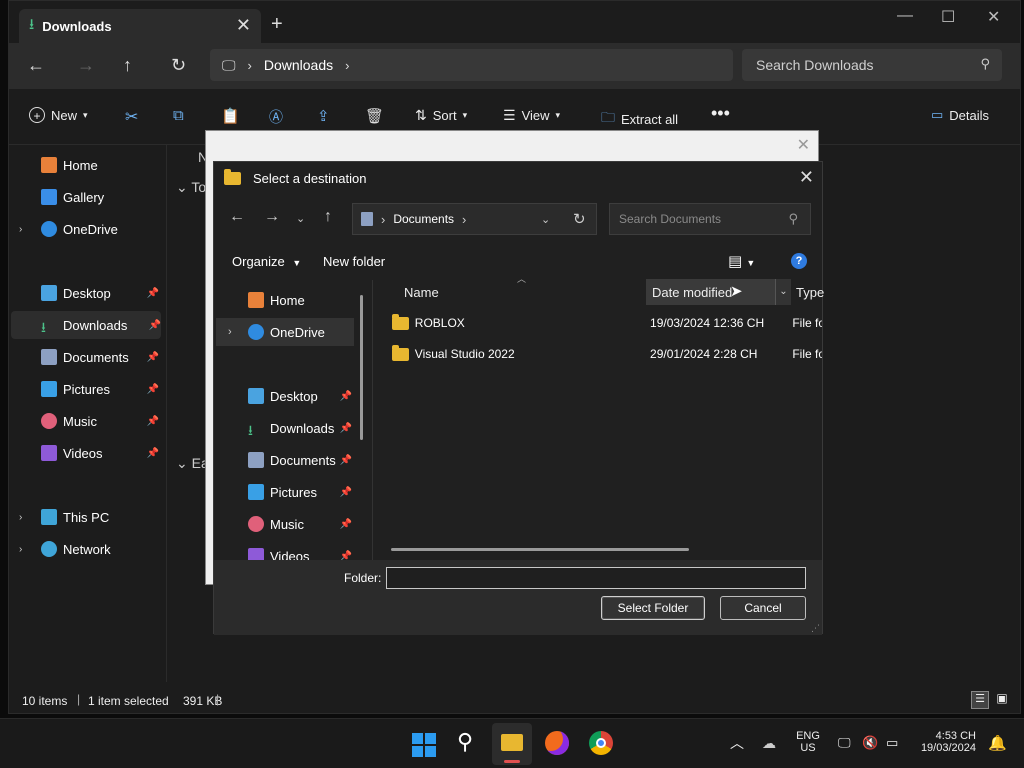 The width and height of the screenshot is (1024, 768). What do you see at coordinates (474, 219) in the screenshot?
I see `dialog-address-bar: › Documents › ⌄ ↻` at bounding box center [474, 219].